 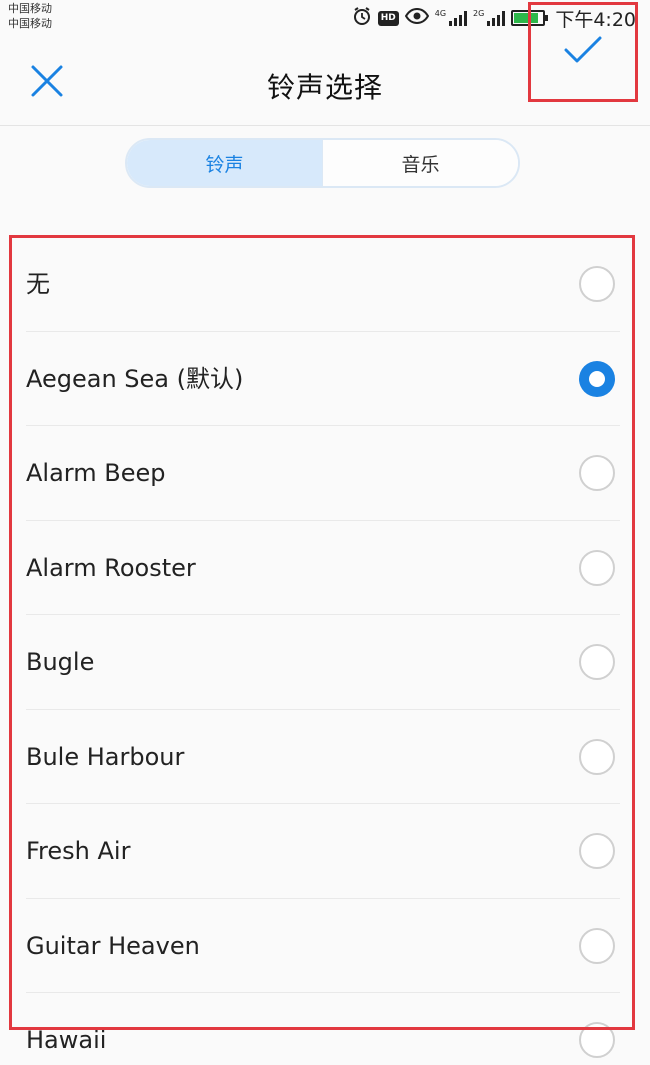 What do you see at coordinates (325, 473) in the screenshot?
I see `list-item: Alarm Beep` at bounding box center [325, 473].